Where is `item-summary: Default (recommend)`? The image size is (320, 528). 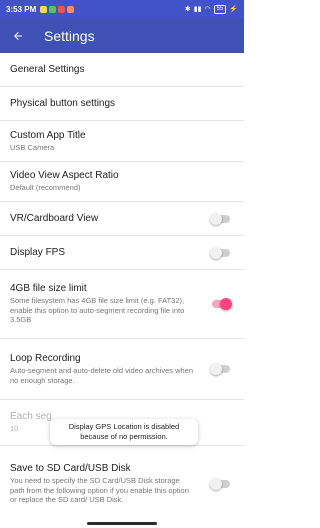
item-summary: Default (recommend) is located at coordinates (45, 188).